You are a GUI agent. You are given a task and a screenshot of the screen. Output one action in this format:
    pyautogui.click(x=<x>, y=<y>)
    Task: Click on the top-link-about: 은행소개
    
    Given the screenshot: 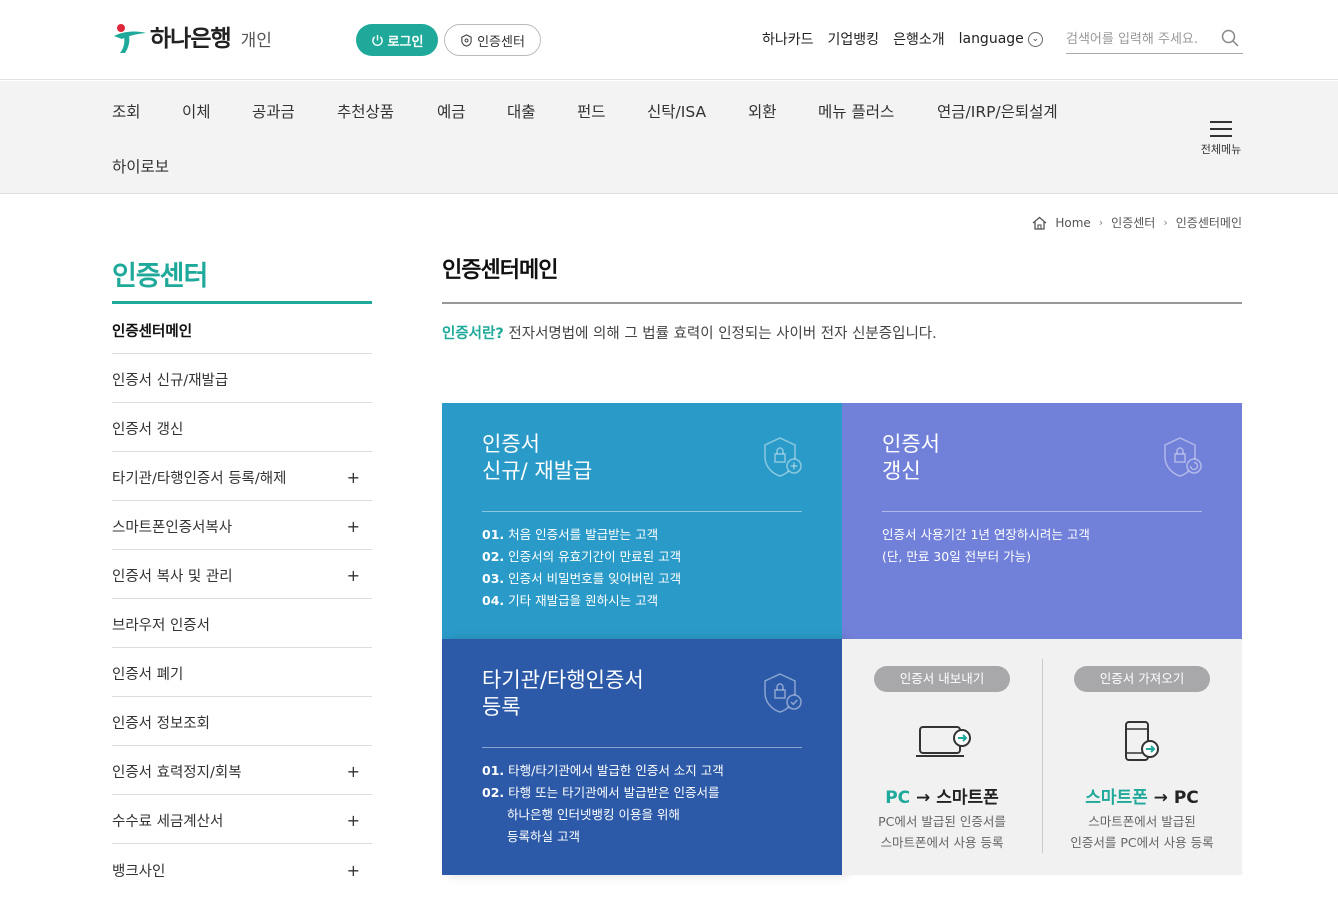 What is the action you would take?
    pyautogui.click(x=919, y=39)
    